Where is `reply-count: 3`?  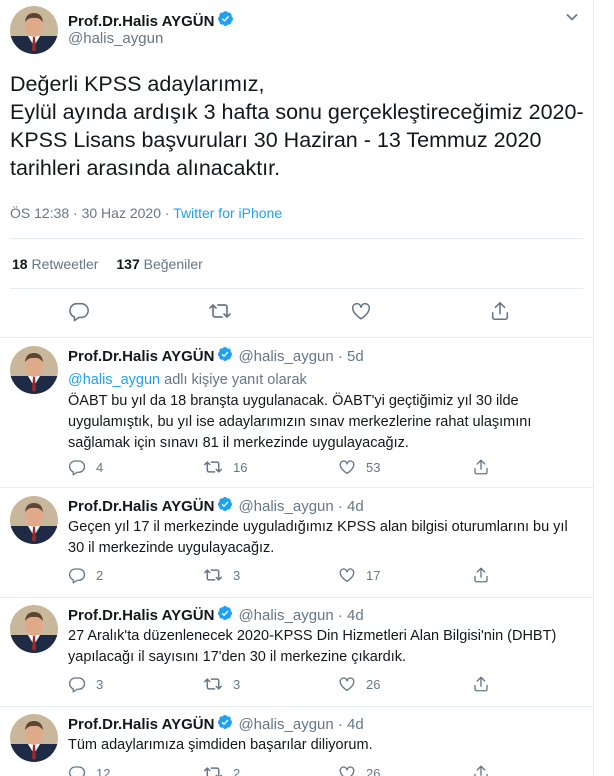
reply-count: 3 is located at coordinates (100, 684).